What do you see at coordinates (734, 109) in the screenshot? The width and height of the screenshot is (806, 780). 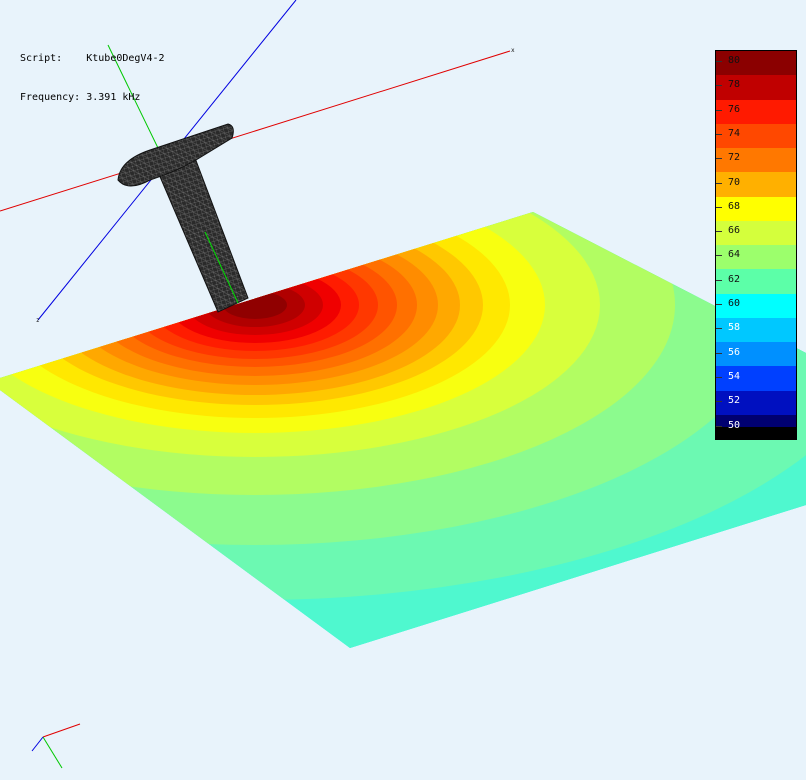 I see `colorbar-label: 76` at bounding box center [734, 109].